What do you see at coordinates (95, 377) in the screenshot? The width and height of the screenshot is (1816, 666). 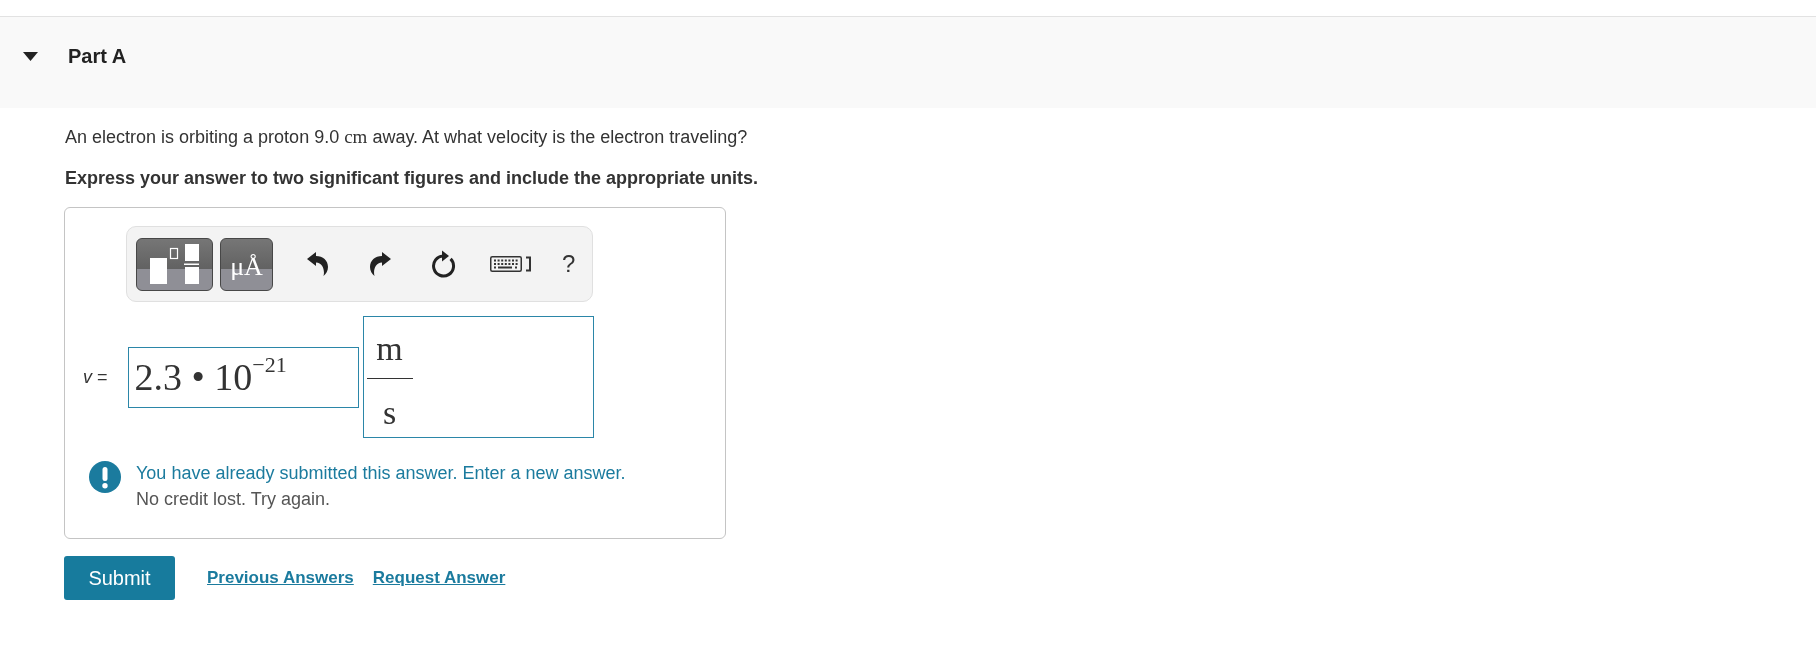 I see `variable-label: v =` at bounding box center [95, 377].